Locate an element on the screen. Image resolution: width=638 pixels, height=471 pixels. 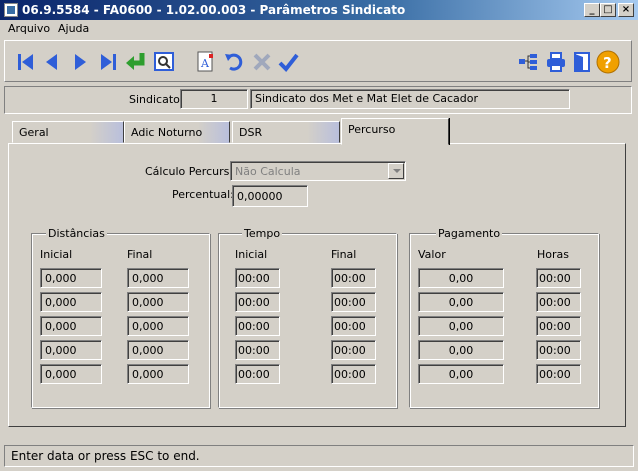
help-icon: ? is located at coordinates (608, 62).